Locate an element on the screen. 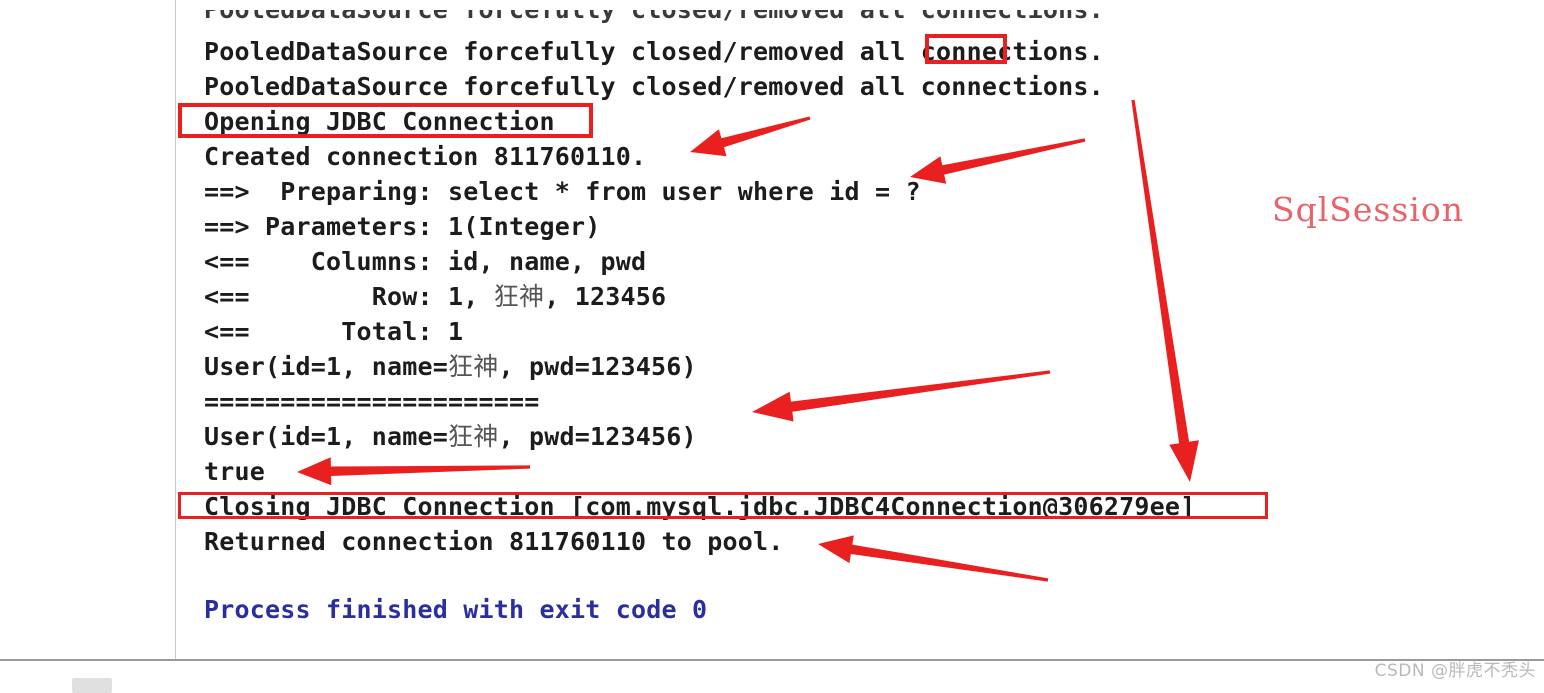 Image resolution: width=1544 pixels, height=693 pixels. editor-left-gutter is located at coordinates (88, 330).